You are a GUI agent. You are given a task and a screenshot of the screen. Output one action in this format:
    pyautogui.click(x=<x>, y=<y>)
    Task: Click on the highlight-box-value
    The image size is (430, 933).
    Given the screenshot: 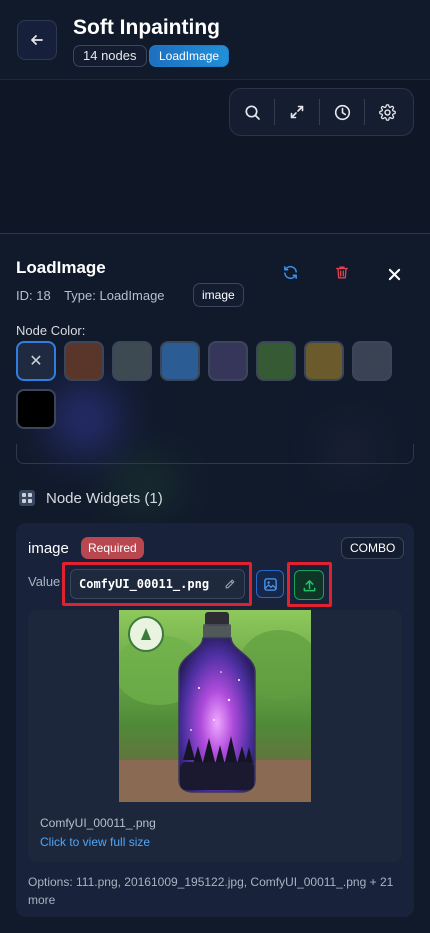 What is the action you would take?
    pyautogui.click(x=157, y=584)
    